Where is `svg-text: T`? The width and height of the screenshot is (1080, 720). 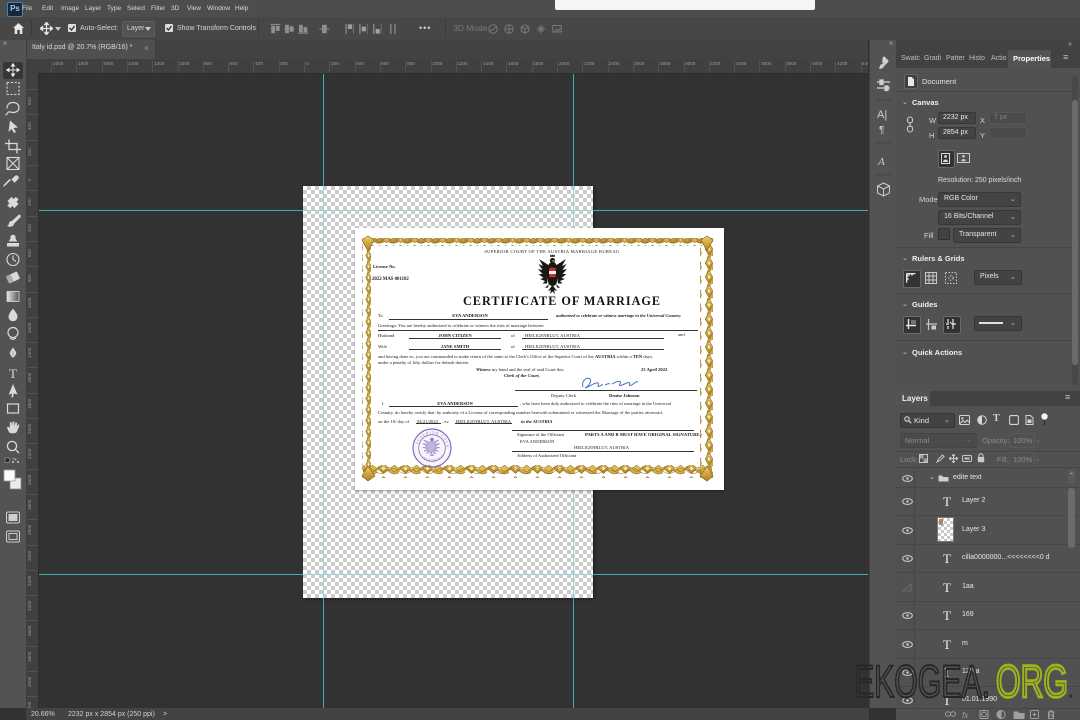 svg-text: T is located at coordinates (13, 373).